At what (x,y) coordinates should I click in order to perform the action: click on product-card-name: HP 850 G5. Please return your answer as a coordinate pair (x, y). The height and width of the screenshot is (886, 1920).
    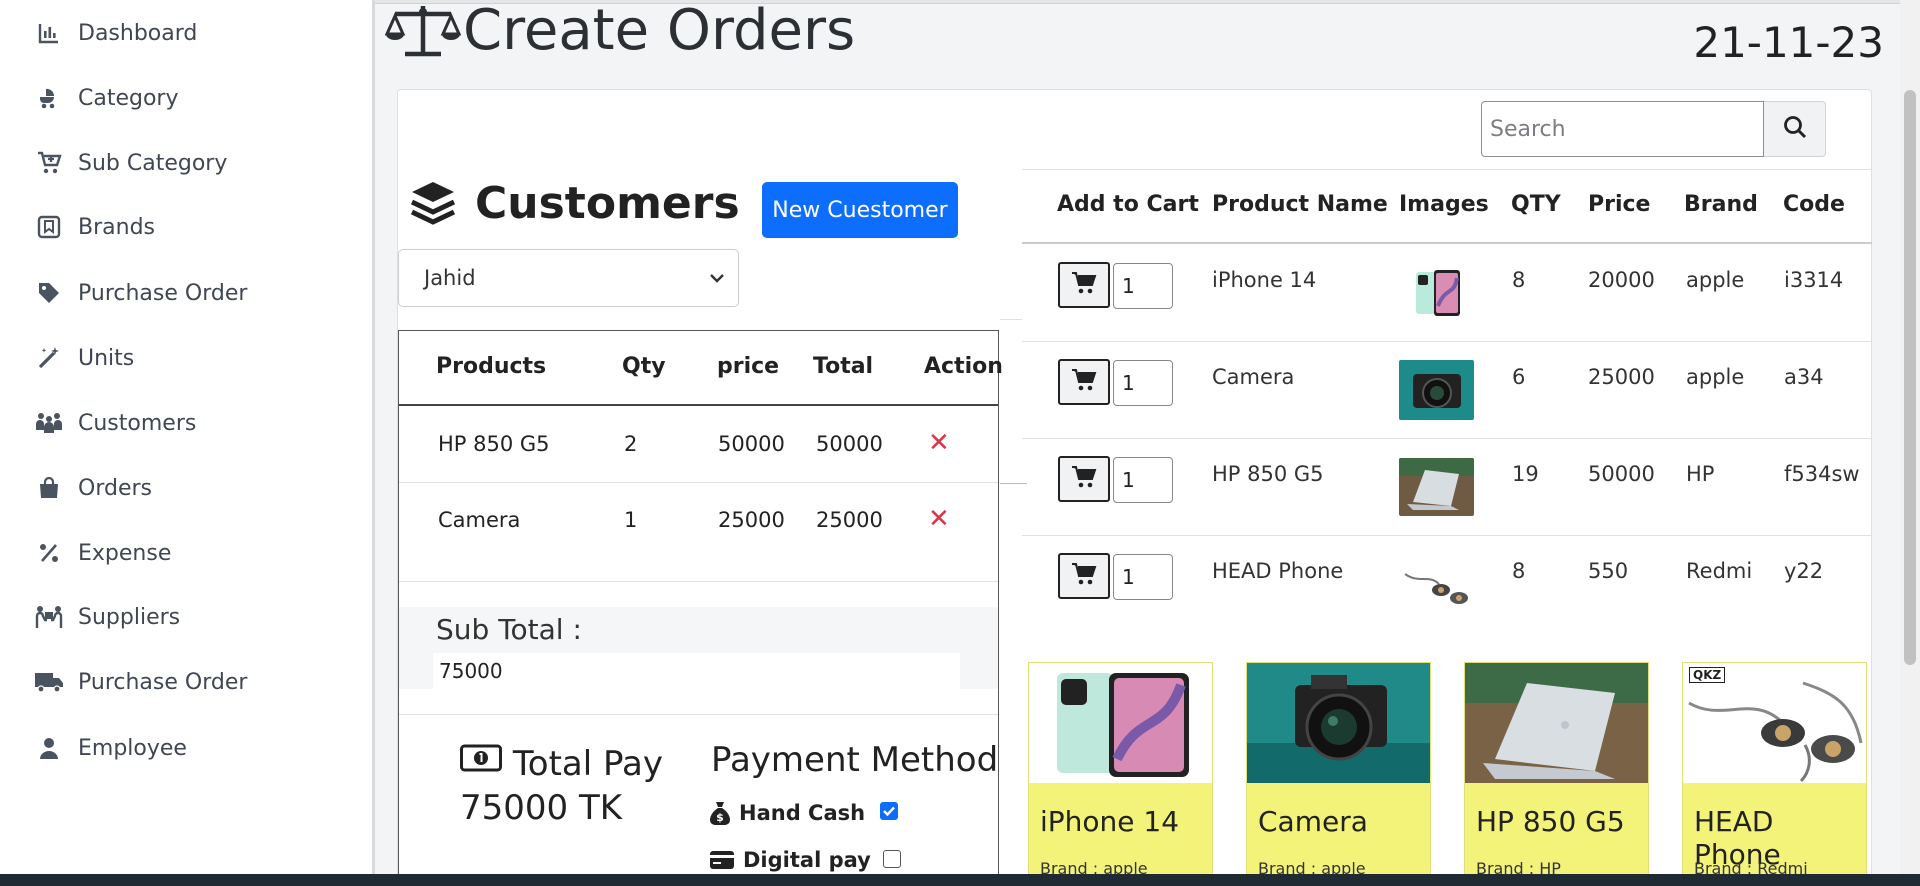
    Looking at the image, I should click on (1550, 821).